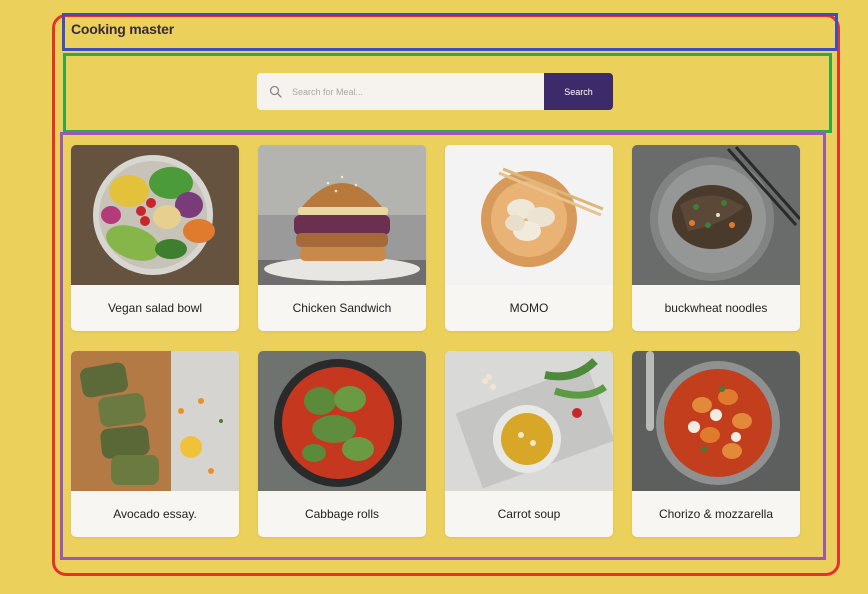 The image size is (868, 594). What do you see at coordinates (155, 308) in the screenshot?
I see `meal-name: Vegan salad bowl` at bounding box center [155, 308].